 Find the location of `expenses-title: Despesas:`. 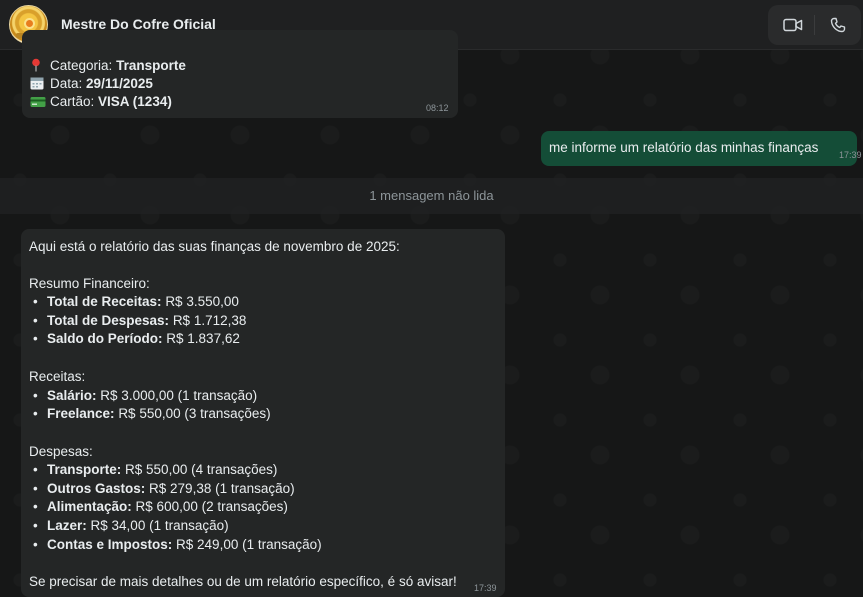

expenses-title: Despesas: is located at coordinates (61, 451).